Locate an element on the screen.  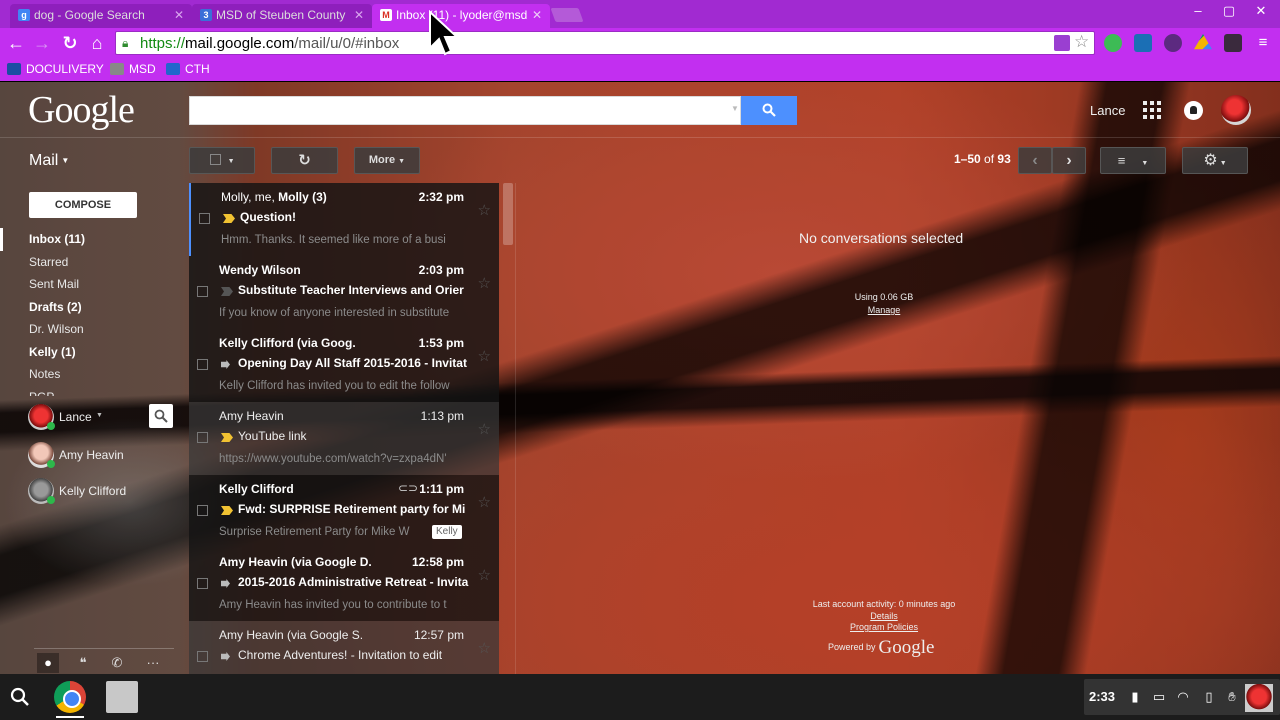
bookmark-cth: CTH is located at coordinates (188, 69).